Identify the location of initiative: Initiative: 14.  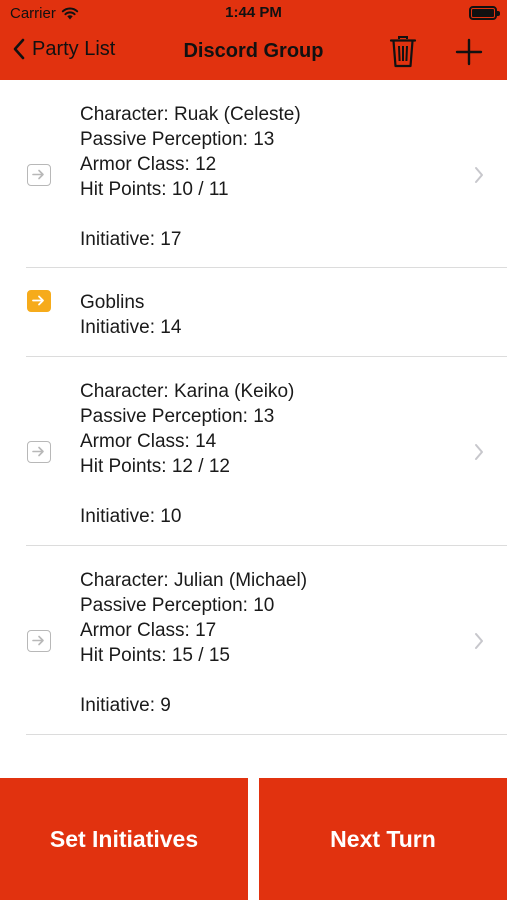
(131, 327).